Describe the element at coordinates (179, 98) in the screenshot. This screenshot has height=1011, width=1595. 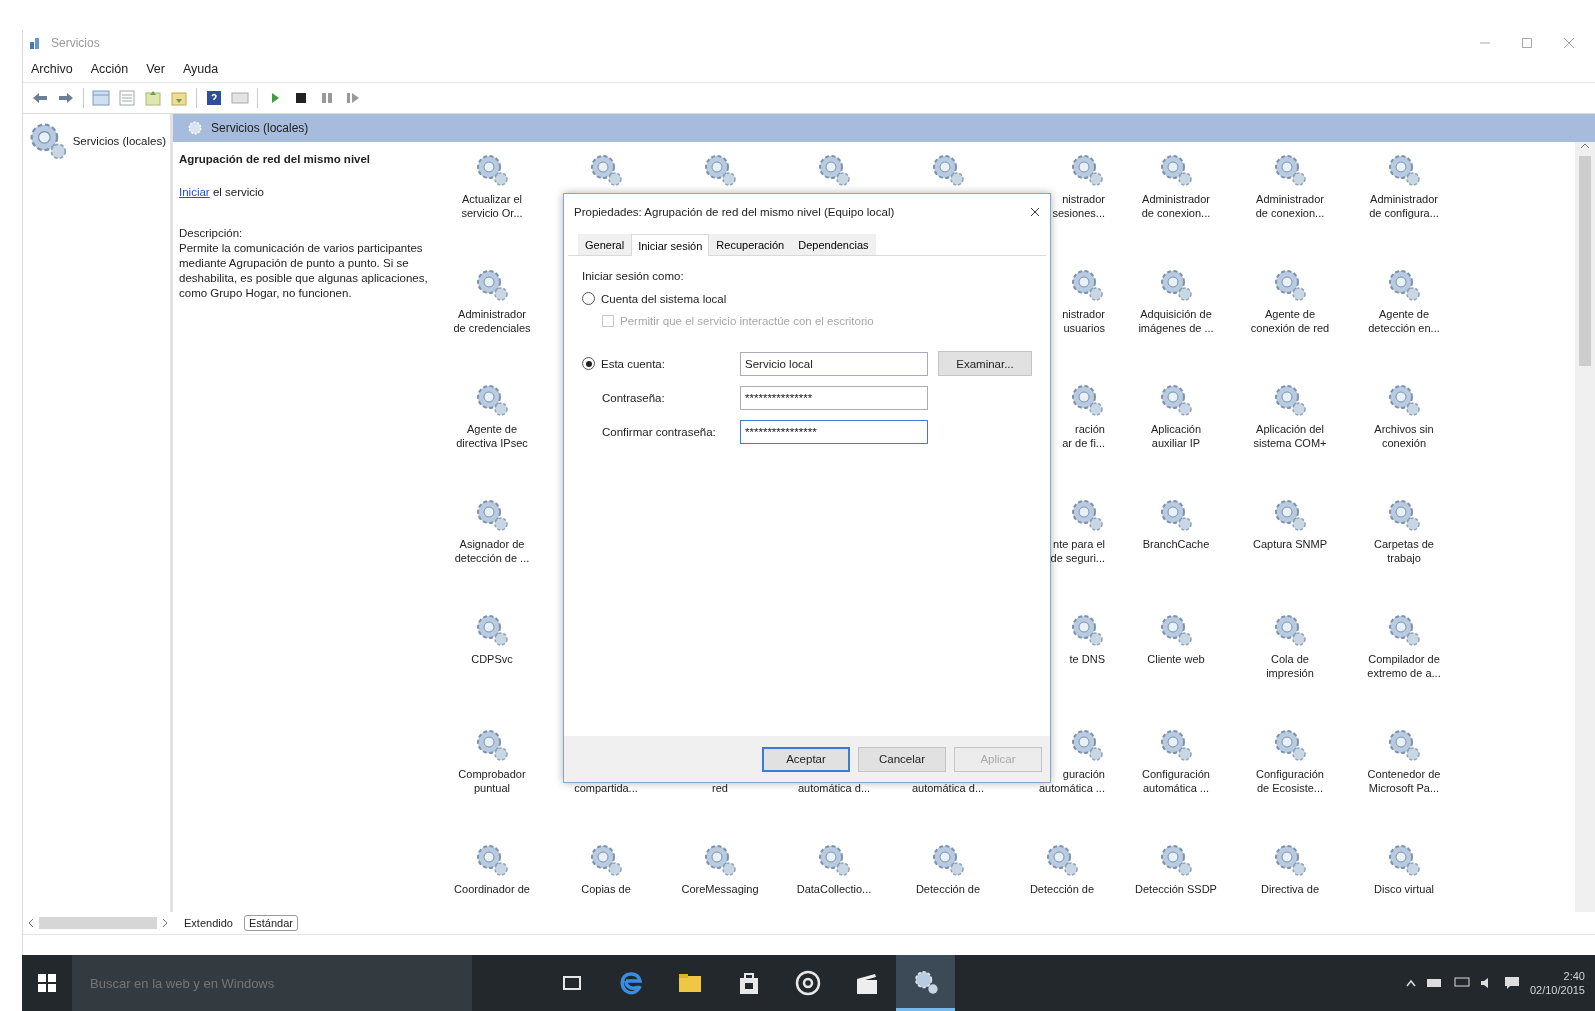
I see `export-list-icon` at that location.